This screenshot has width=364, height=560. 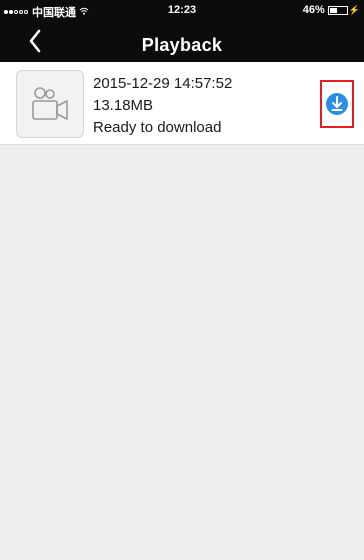 I want to click on video-camera-icon, so click(x=50, y=103).